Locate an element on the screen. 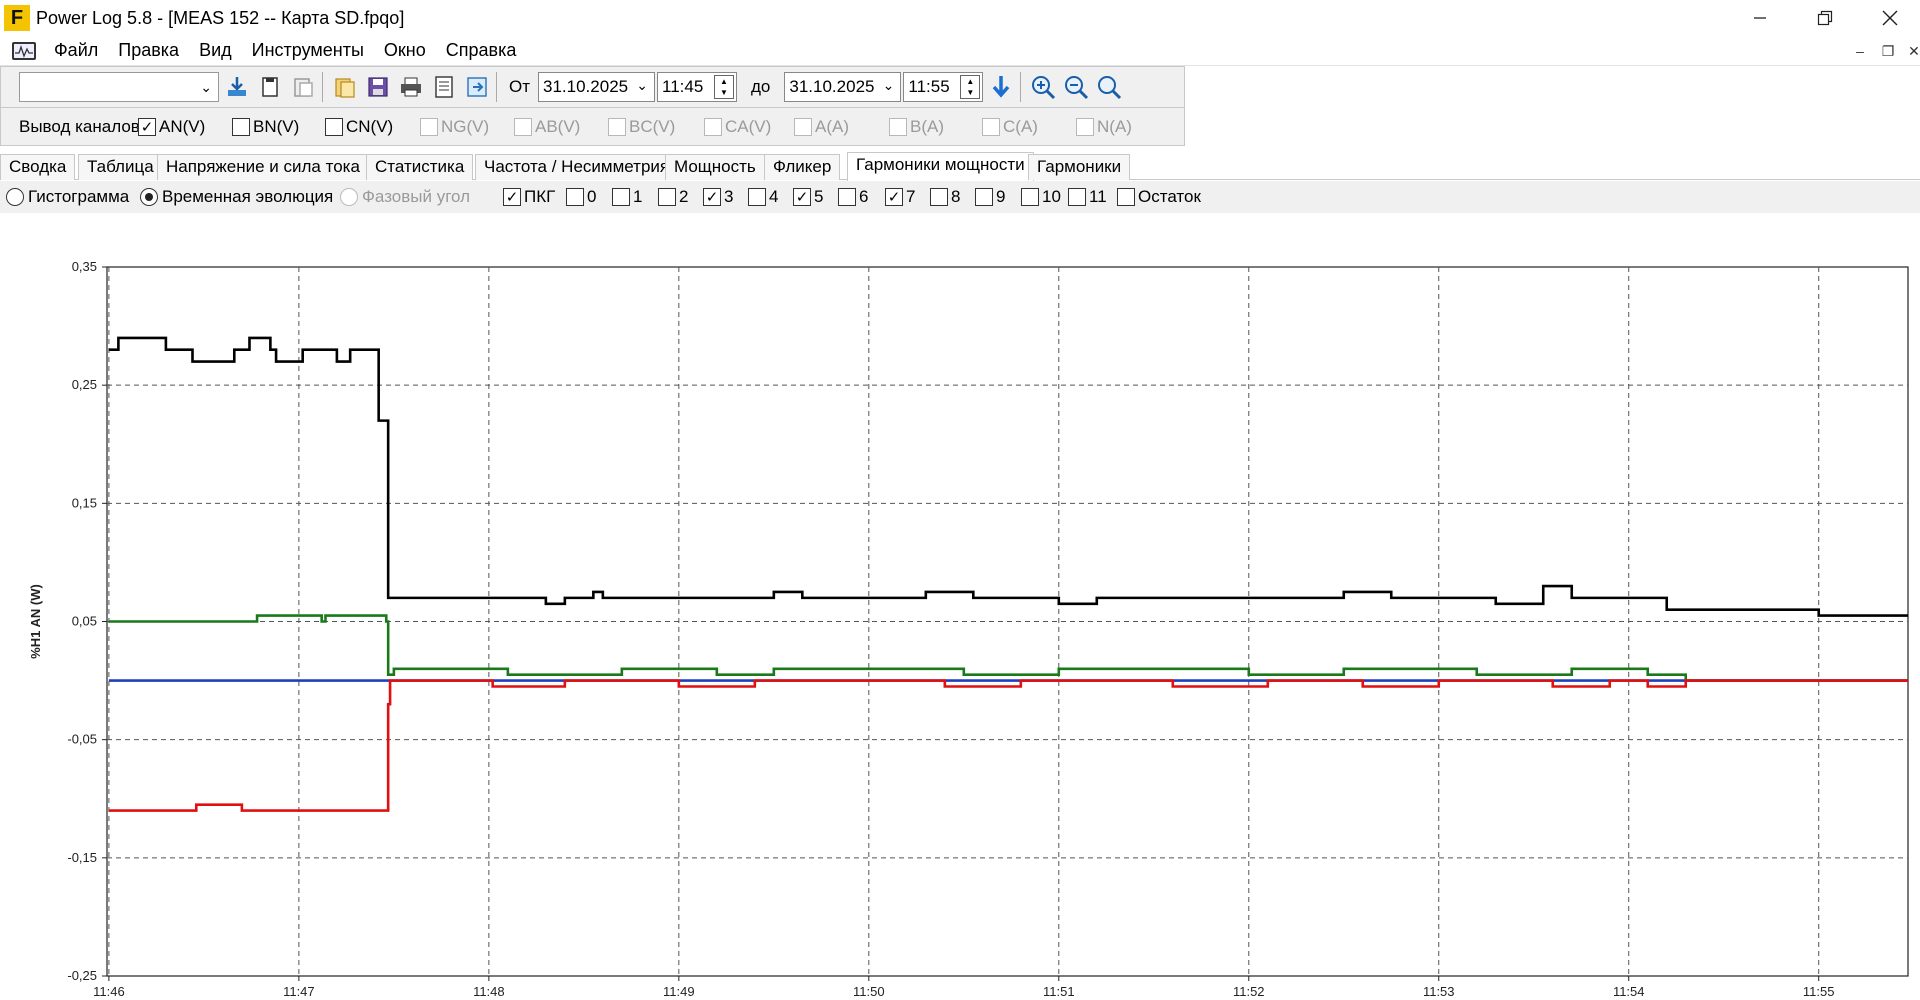 Image resolution: width=1920 pixels, height=1000 pixels. channel-checkbox: N(A) is located at coordinates (1104, 127).